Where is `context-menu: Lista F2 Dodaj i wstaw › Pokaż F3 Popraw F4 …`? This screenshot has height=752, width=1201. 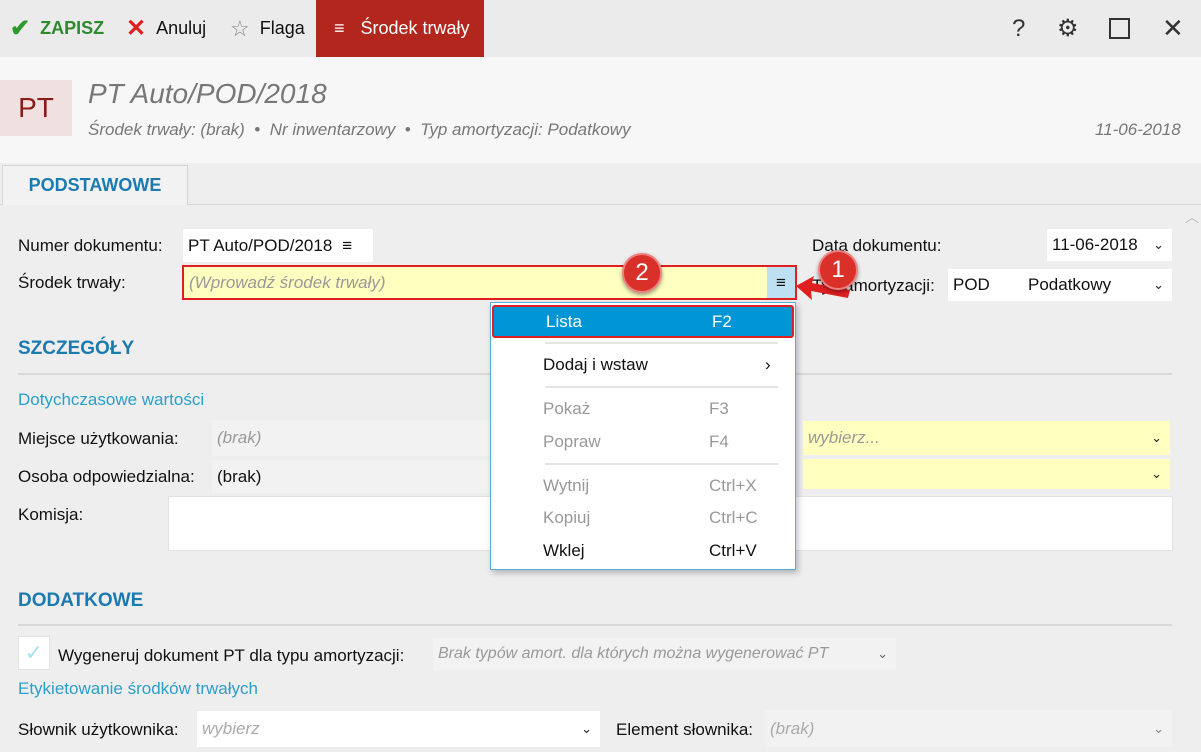
context-menu: Lista F2 Dodaj i wstaw › Pokaż F3 Popraw F4 … is located at coordinates (643, 436).